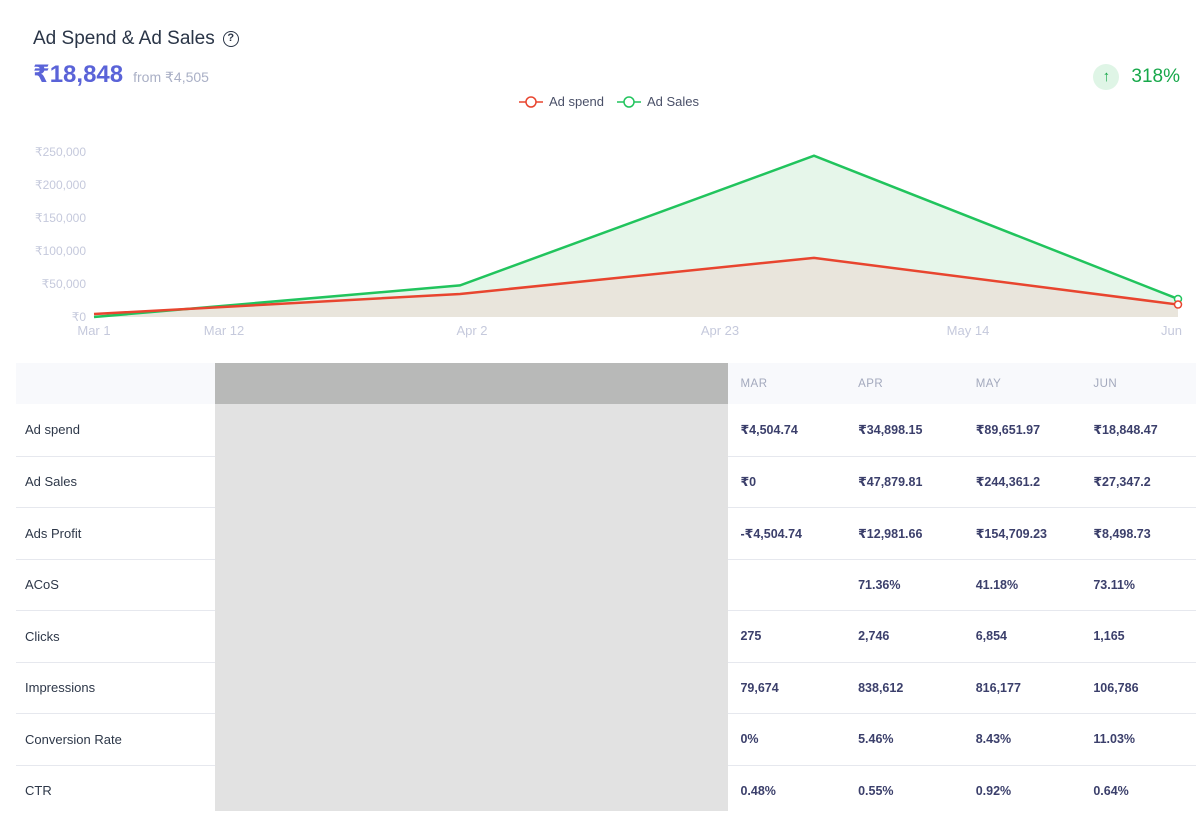 This screenshot has height=821, width=1200. I want to click on table-cell: 0%, so click(749, 739).